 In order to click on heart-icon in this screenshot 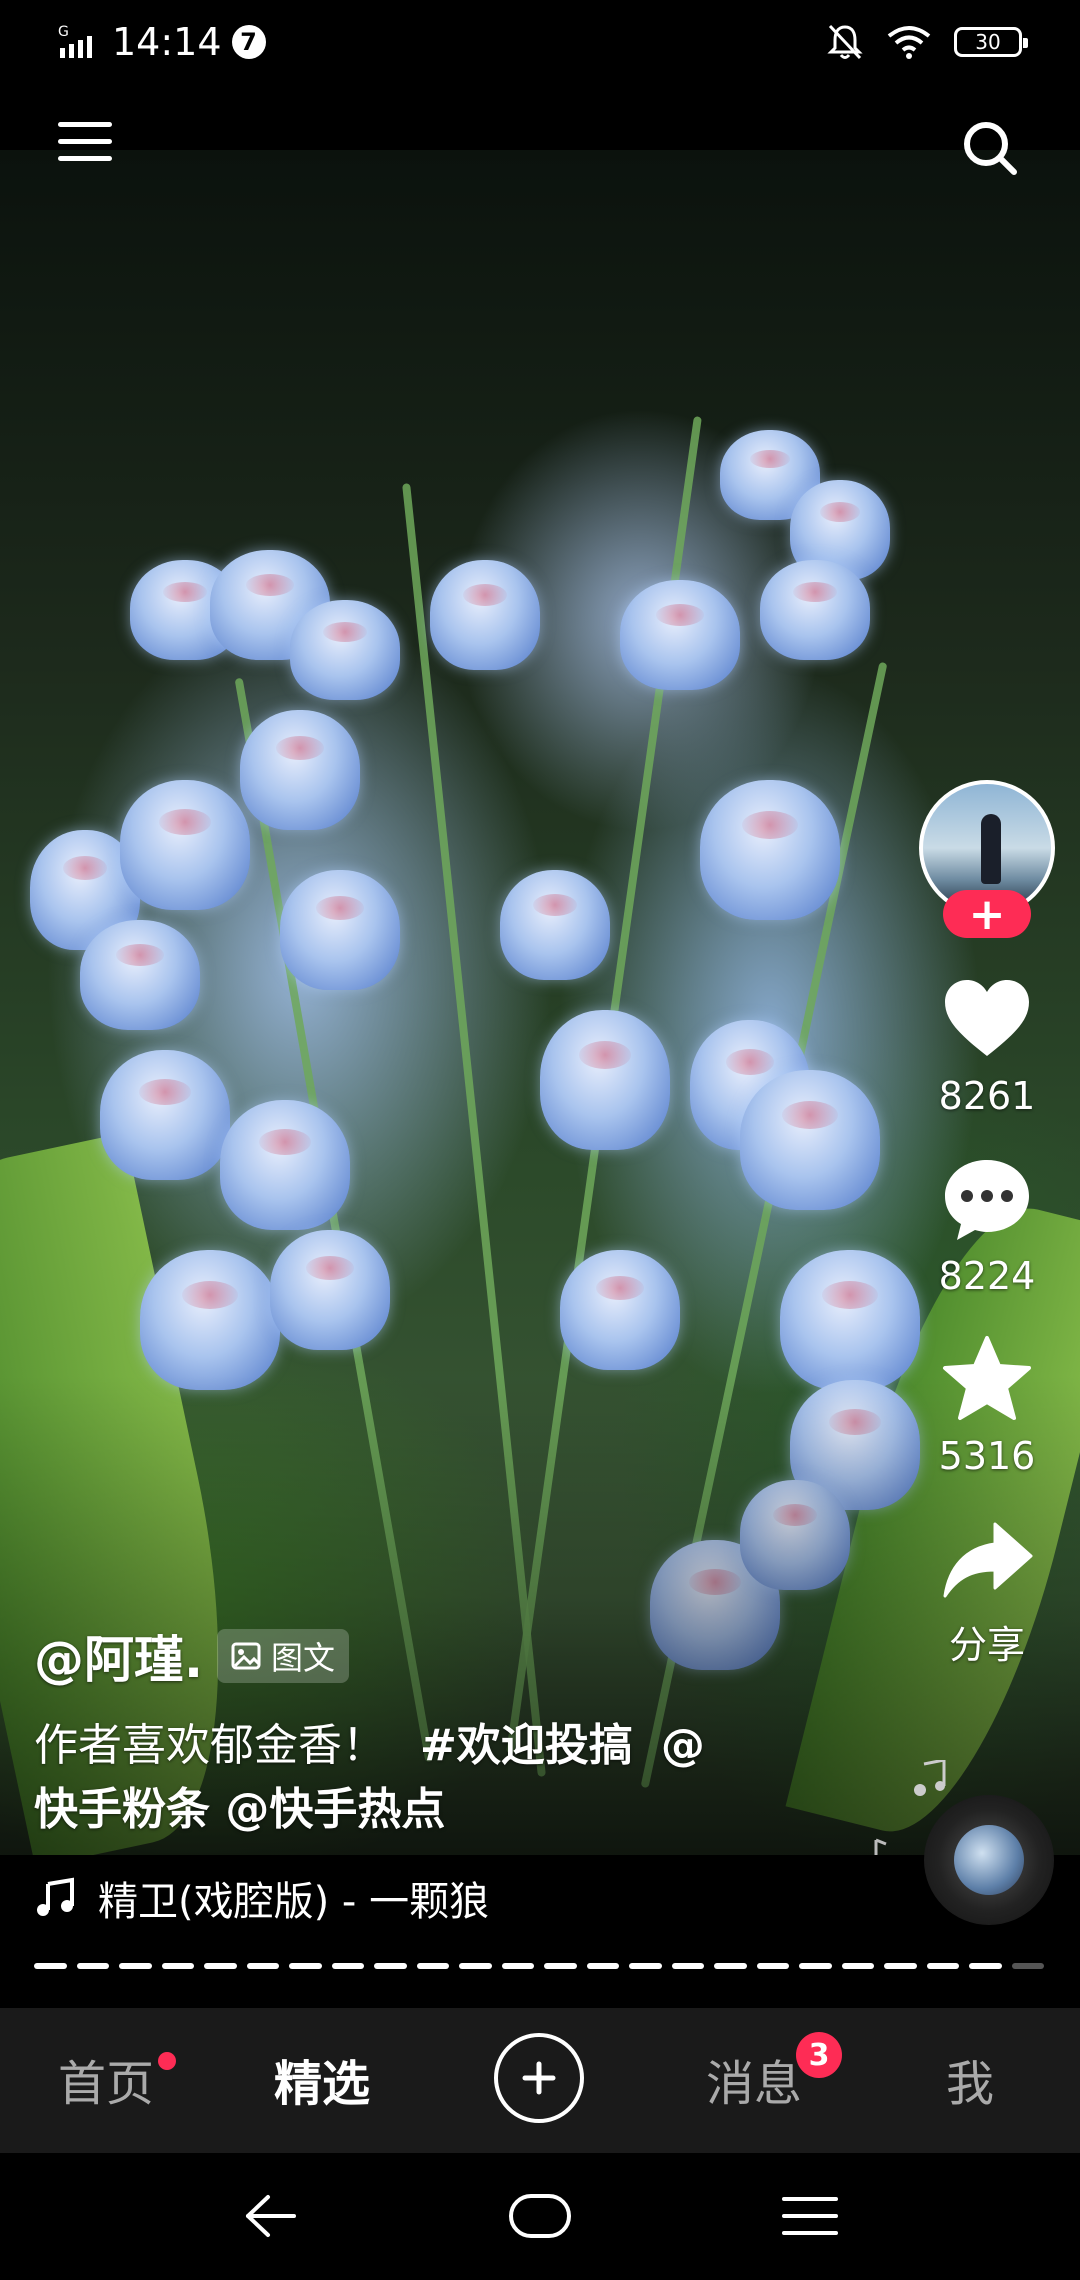, I will do `click(987, 1018)`.